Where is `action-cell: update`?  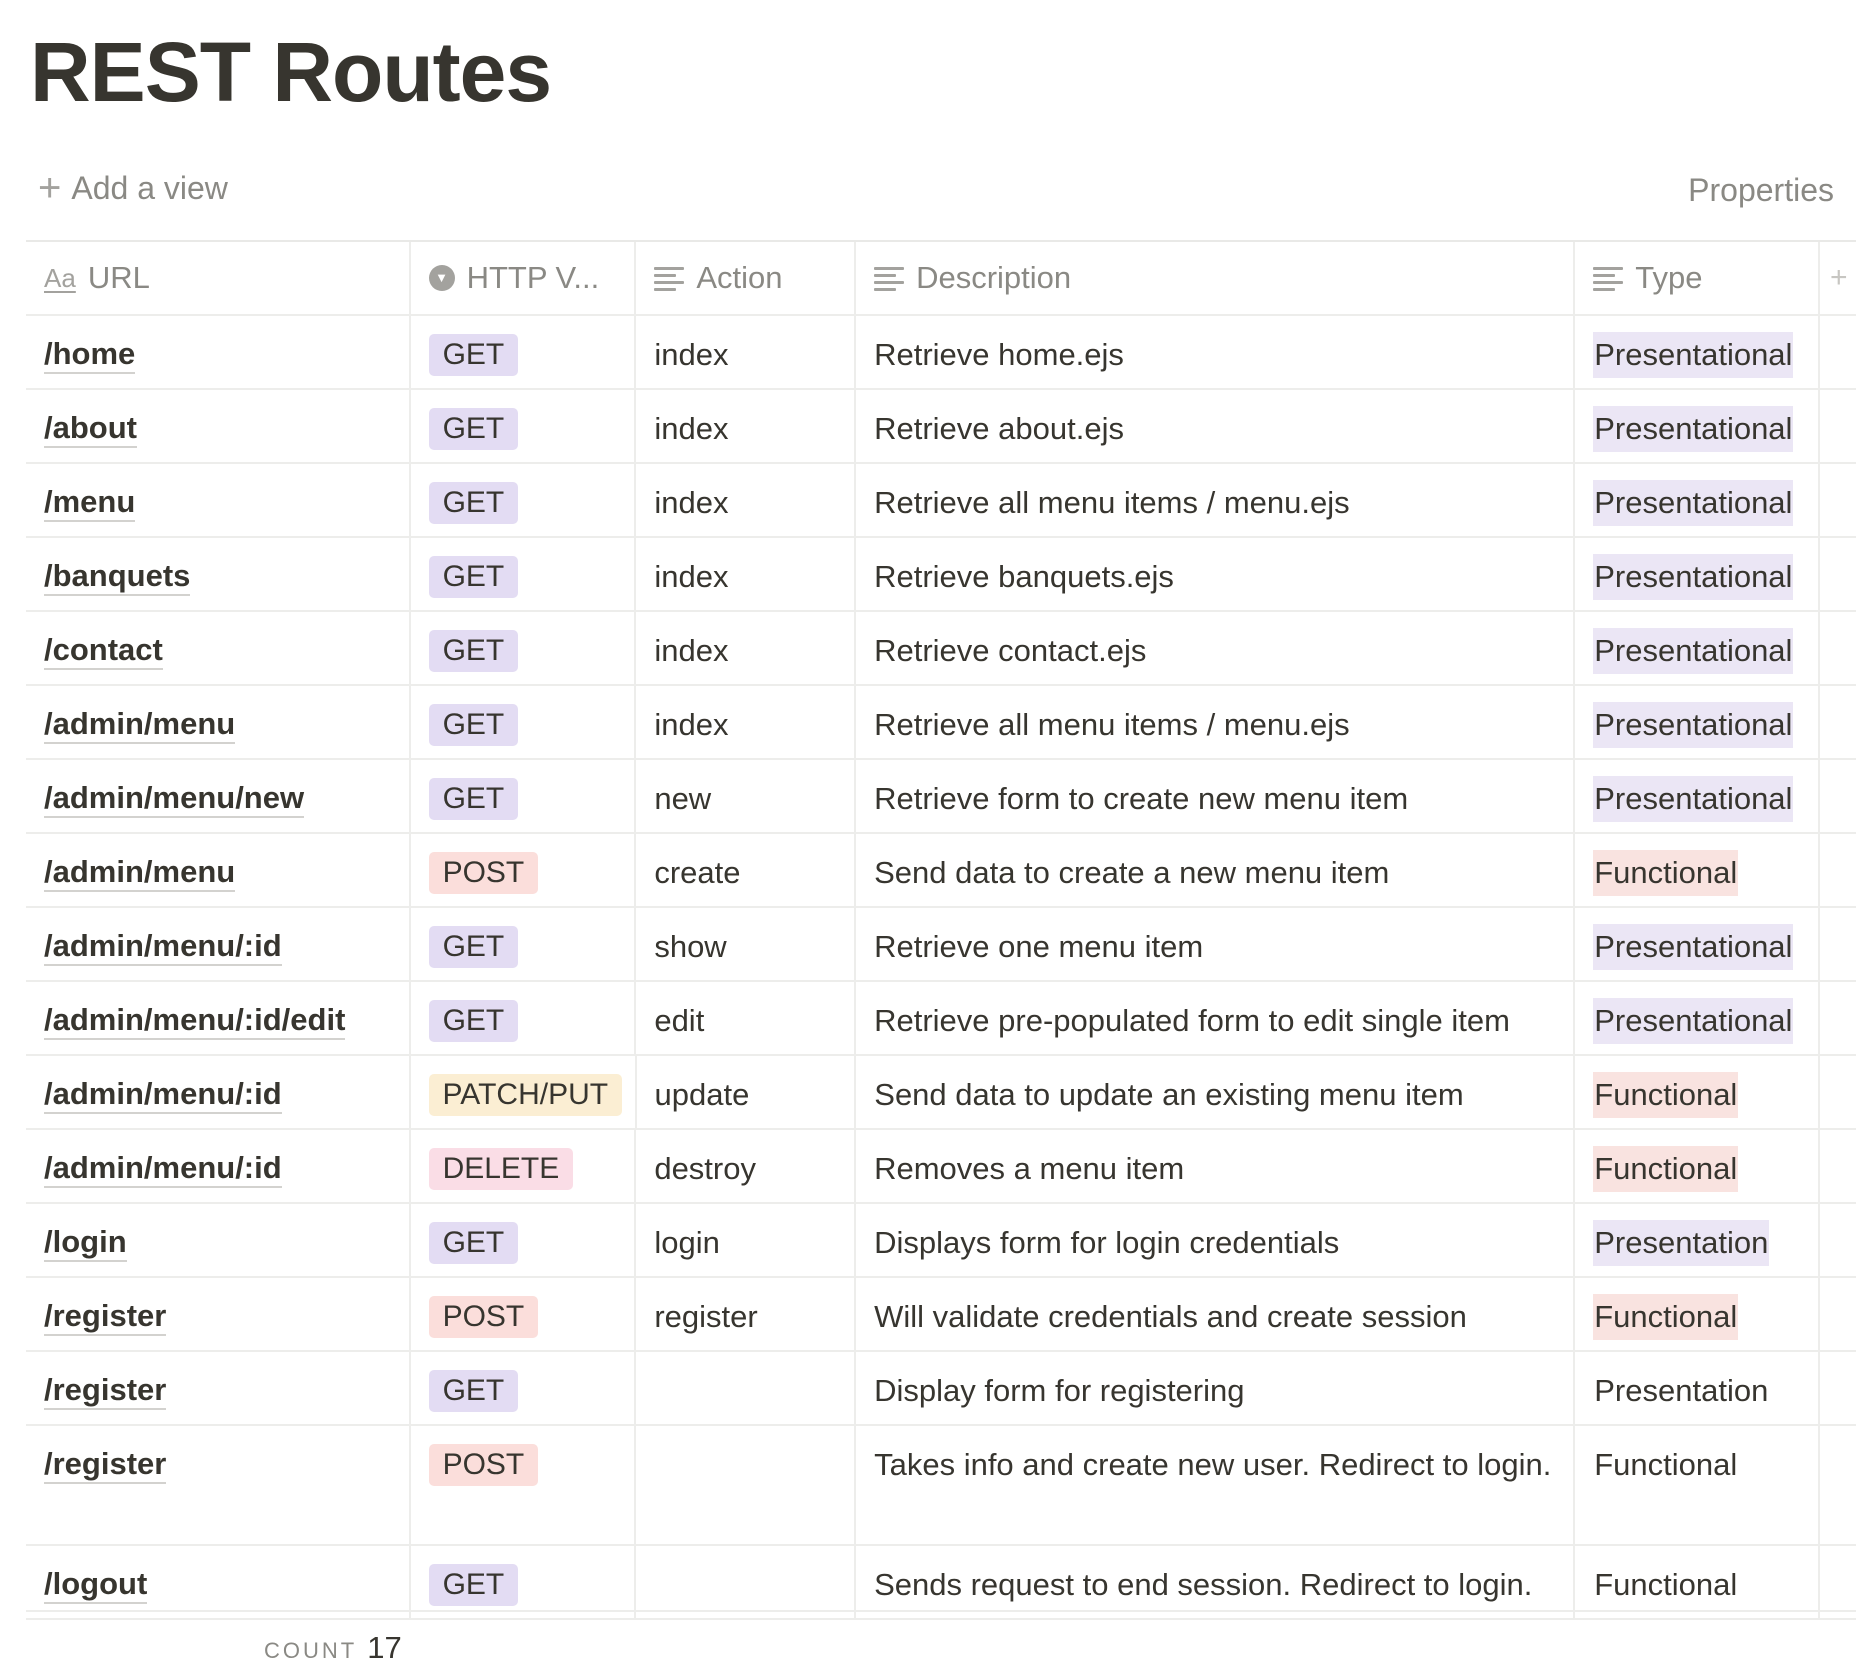
action-cell: update is located at coordinates (747, 1092).